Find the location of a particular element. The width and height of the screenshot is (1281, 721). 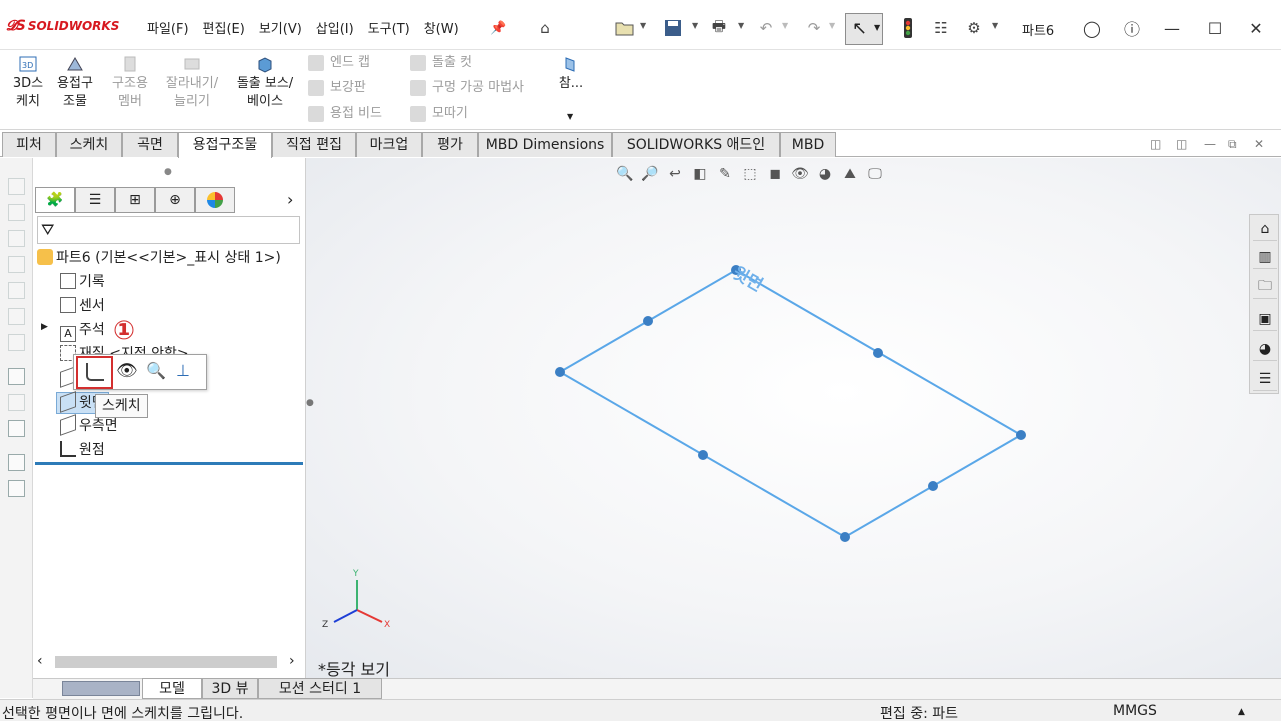

strip-edit-icon is located at coordinates (16, 402).